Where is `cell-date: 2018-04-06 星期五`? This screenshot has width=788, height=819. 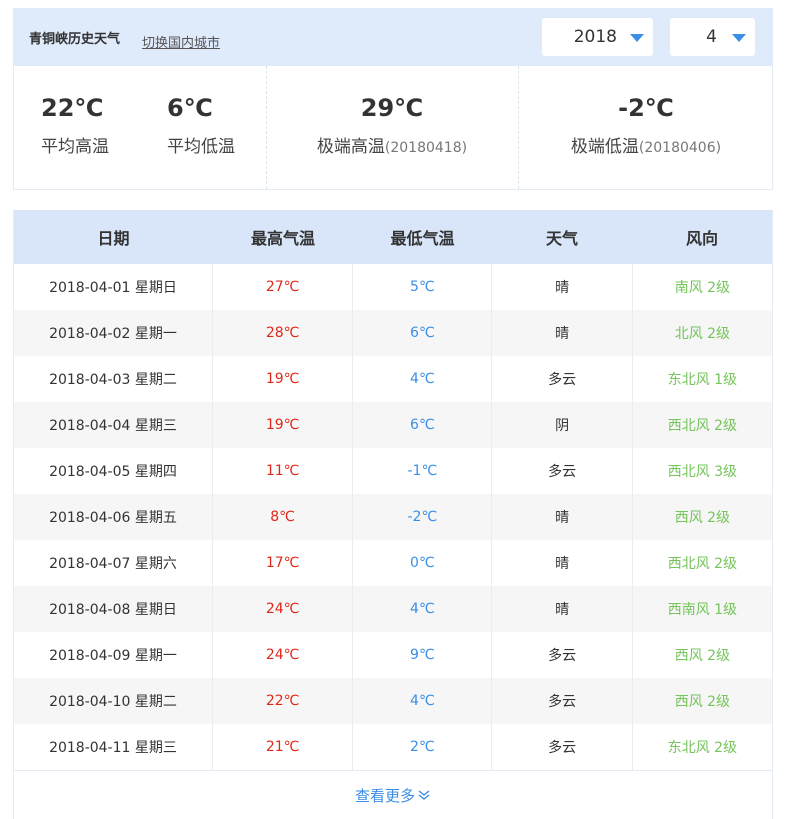 cell-date: 2018-04-06 星期五 is located at coordinates (113, 517).